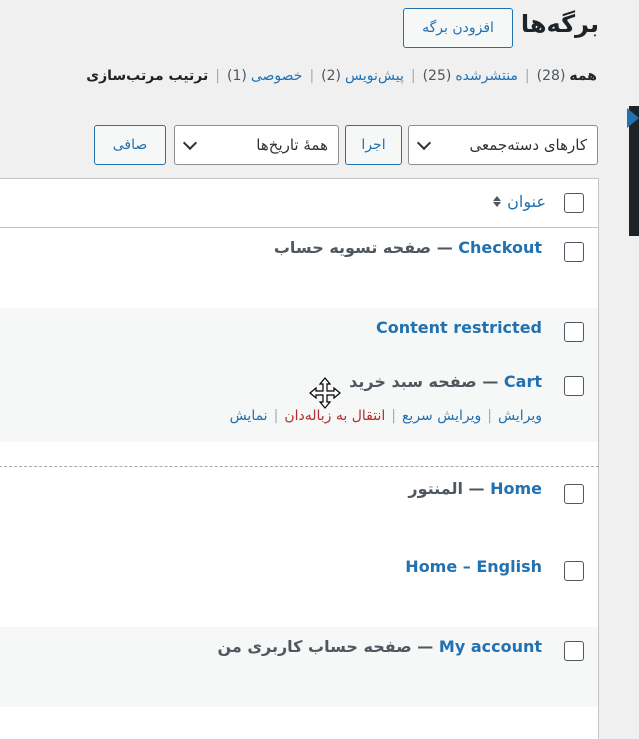 The height and width of the screenshot is (739, 639). Describe the element at coordinates (299, 587) in the screenshot. I see `table-row: Home – English` at that location.